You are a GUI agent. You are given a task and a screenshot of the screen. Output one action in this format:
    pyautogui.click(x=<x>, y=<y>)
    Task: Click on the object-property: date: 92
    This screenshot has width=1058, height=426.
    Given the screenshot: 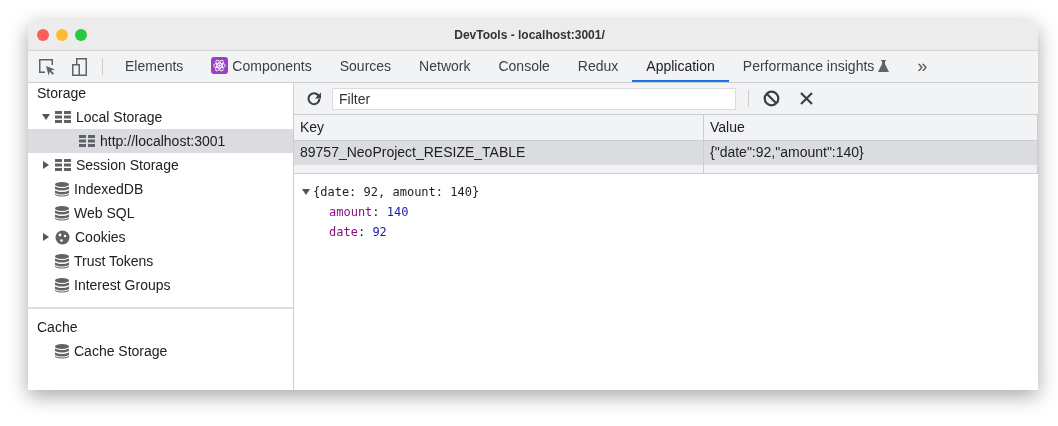 What is the action you would take?
    pyautogui.click(x=358, y=232)
    